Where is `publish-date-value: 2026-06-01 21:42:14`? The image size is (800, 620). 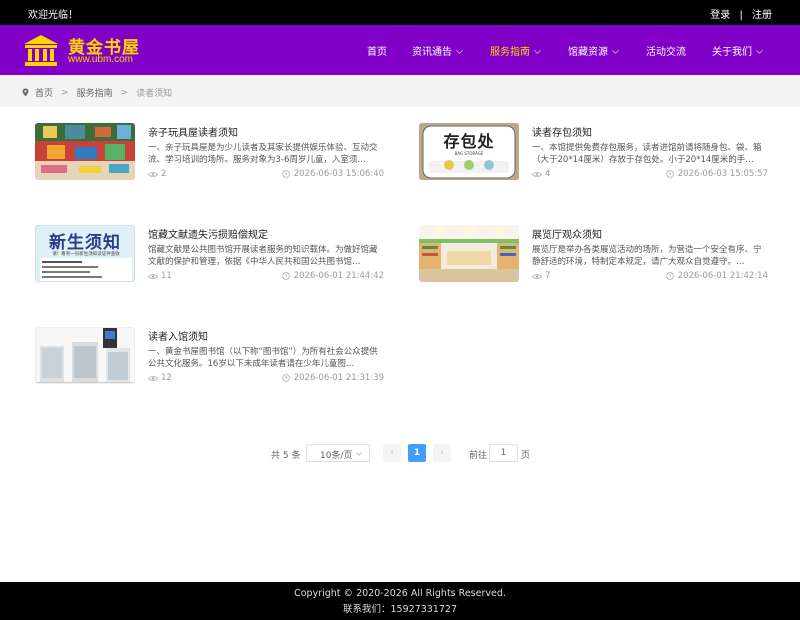 publish-date-value: 2026-06-01 21:42:14 is located at coordinates (722, 276).